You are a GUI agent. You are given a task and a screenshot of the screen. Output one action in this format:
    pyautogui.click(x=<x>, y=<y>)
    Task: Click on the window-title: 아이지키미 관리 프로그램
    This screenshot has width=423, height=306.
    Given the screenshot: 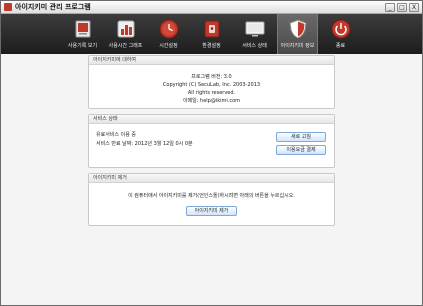 What is the action you would take?
    pyautogui.click(x=53, y=7)
    